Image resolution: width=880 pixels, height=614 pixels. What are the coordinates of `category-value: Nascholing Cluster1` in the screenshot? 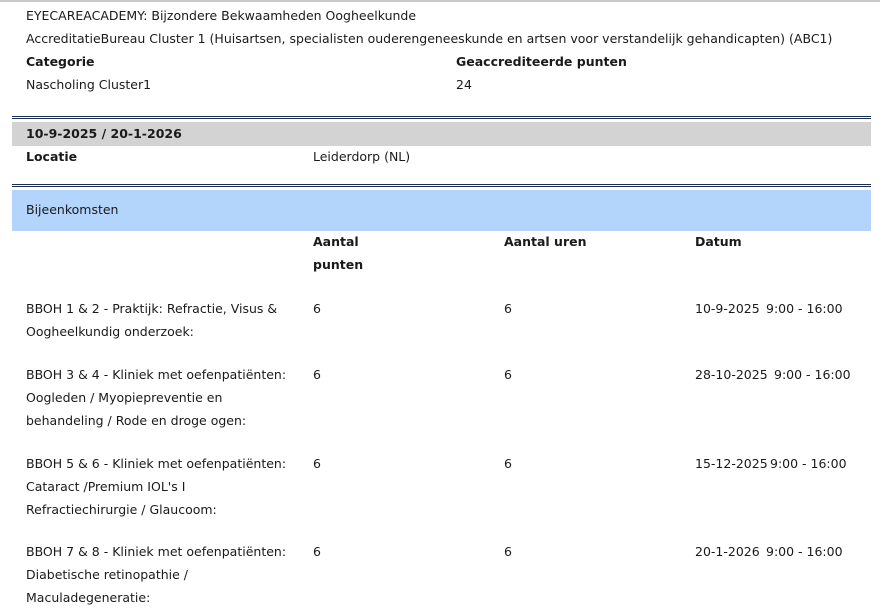 It's located at (89, 84).